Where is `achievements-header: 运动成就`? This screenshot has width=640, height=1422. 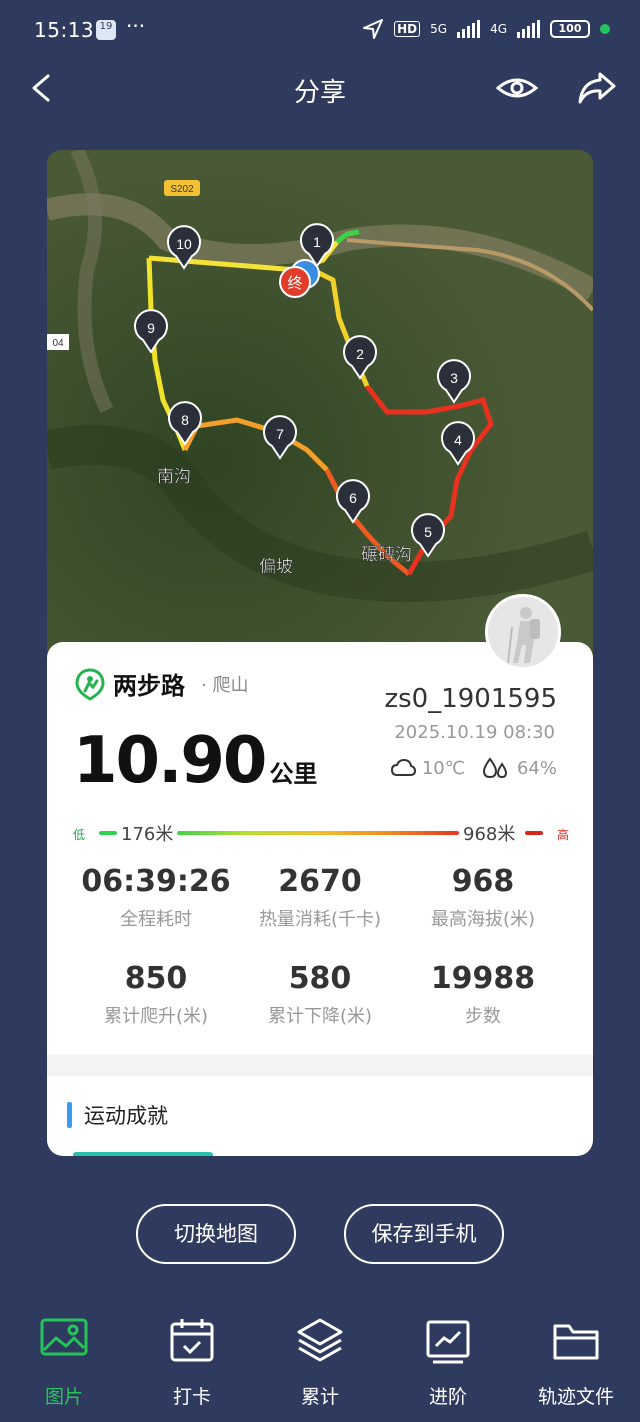 achievements-header: 运动成就 is located at coordinates (117, 1115).